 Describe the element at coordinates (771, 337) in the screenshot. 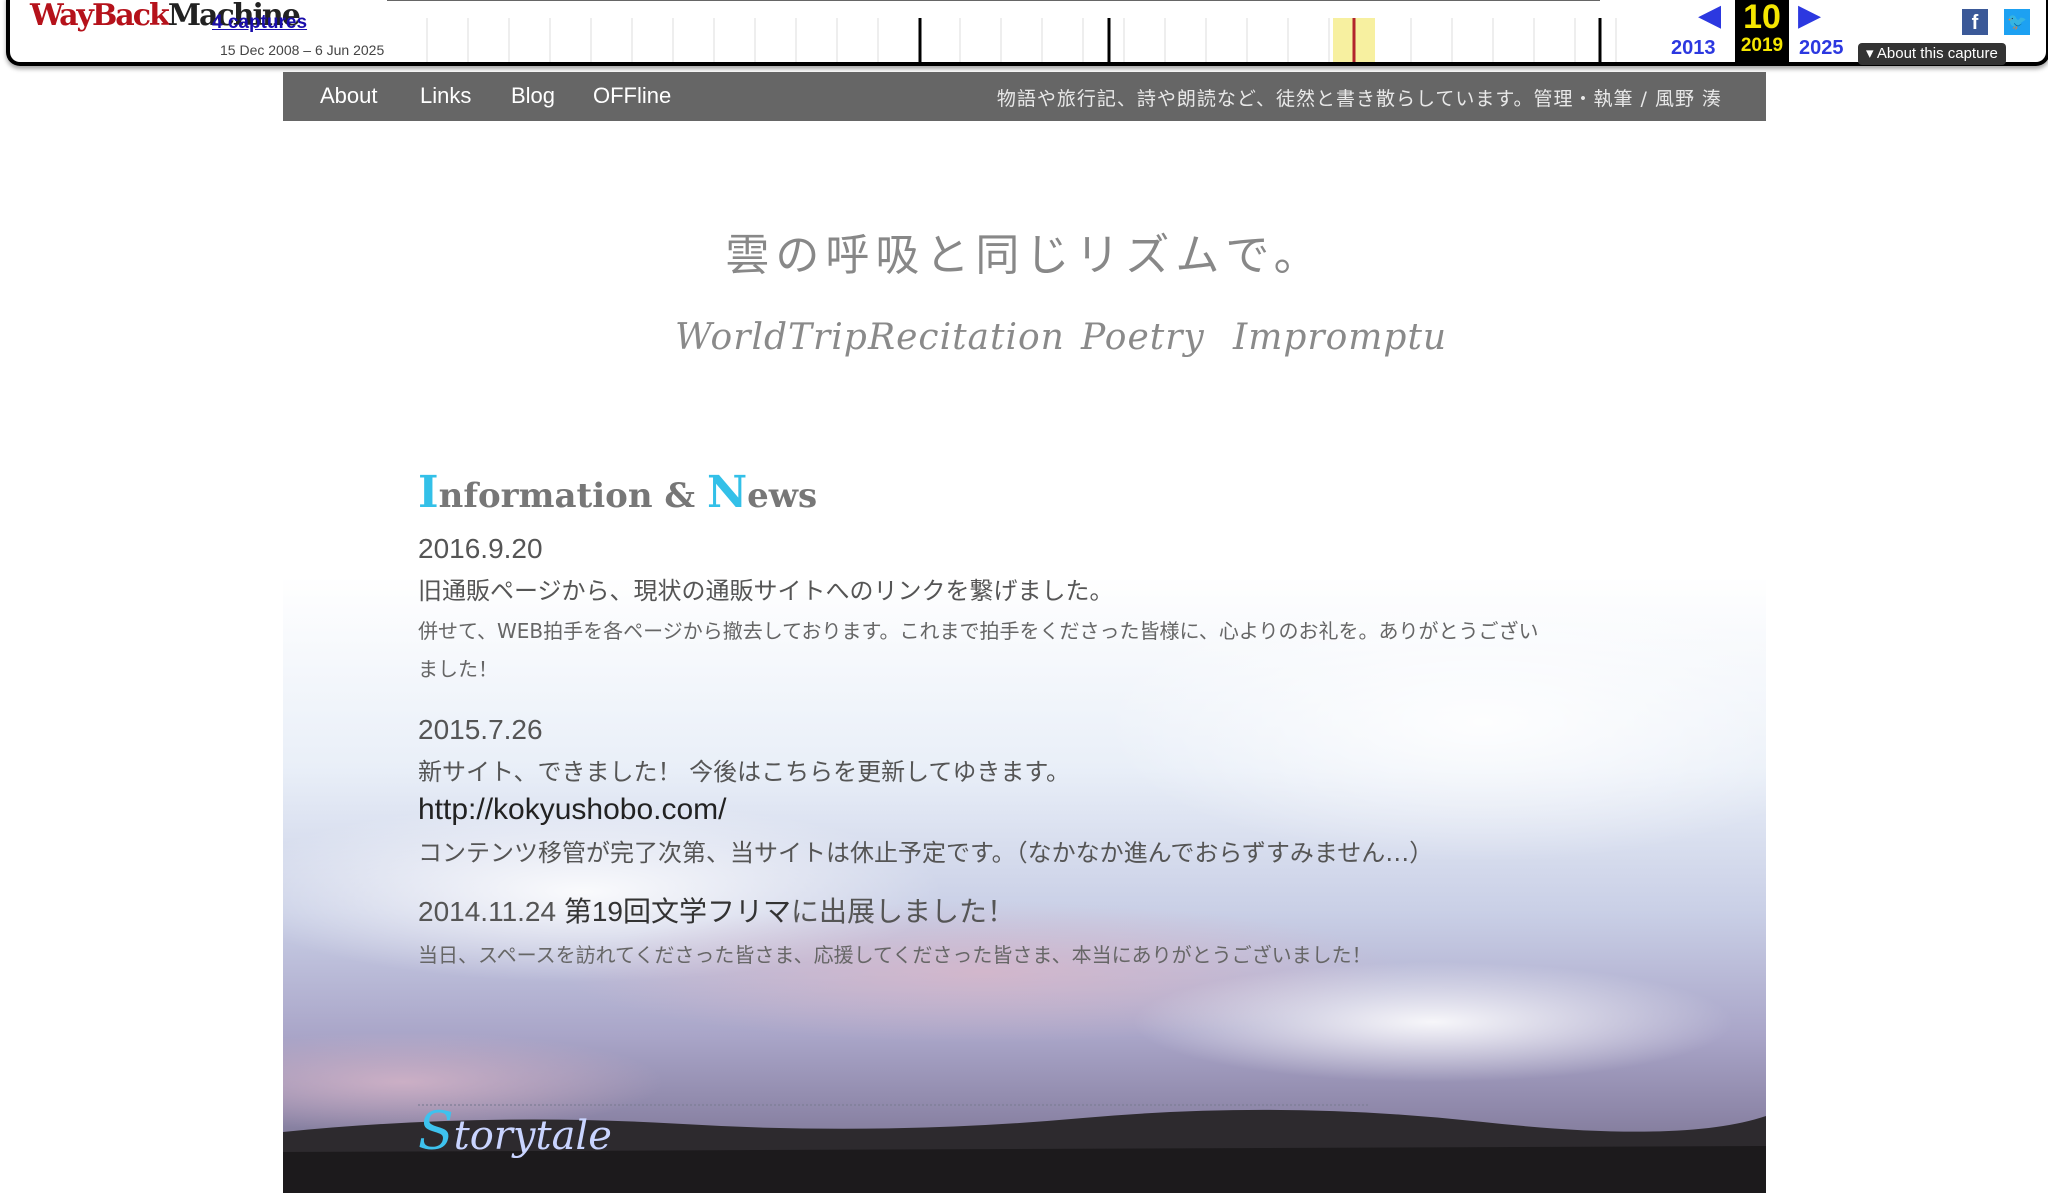

I see `category-worldtrip: WorldTrip` at that location.